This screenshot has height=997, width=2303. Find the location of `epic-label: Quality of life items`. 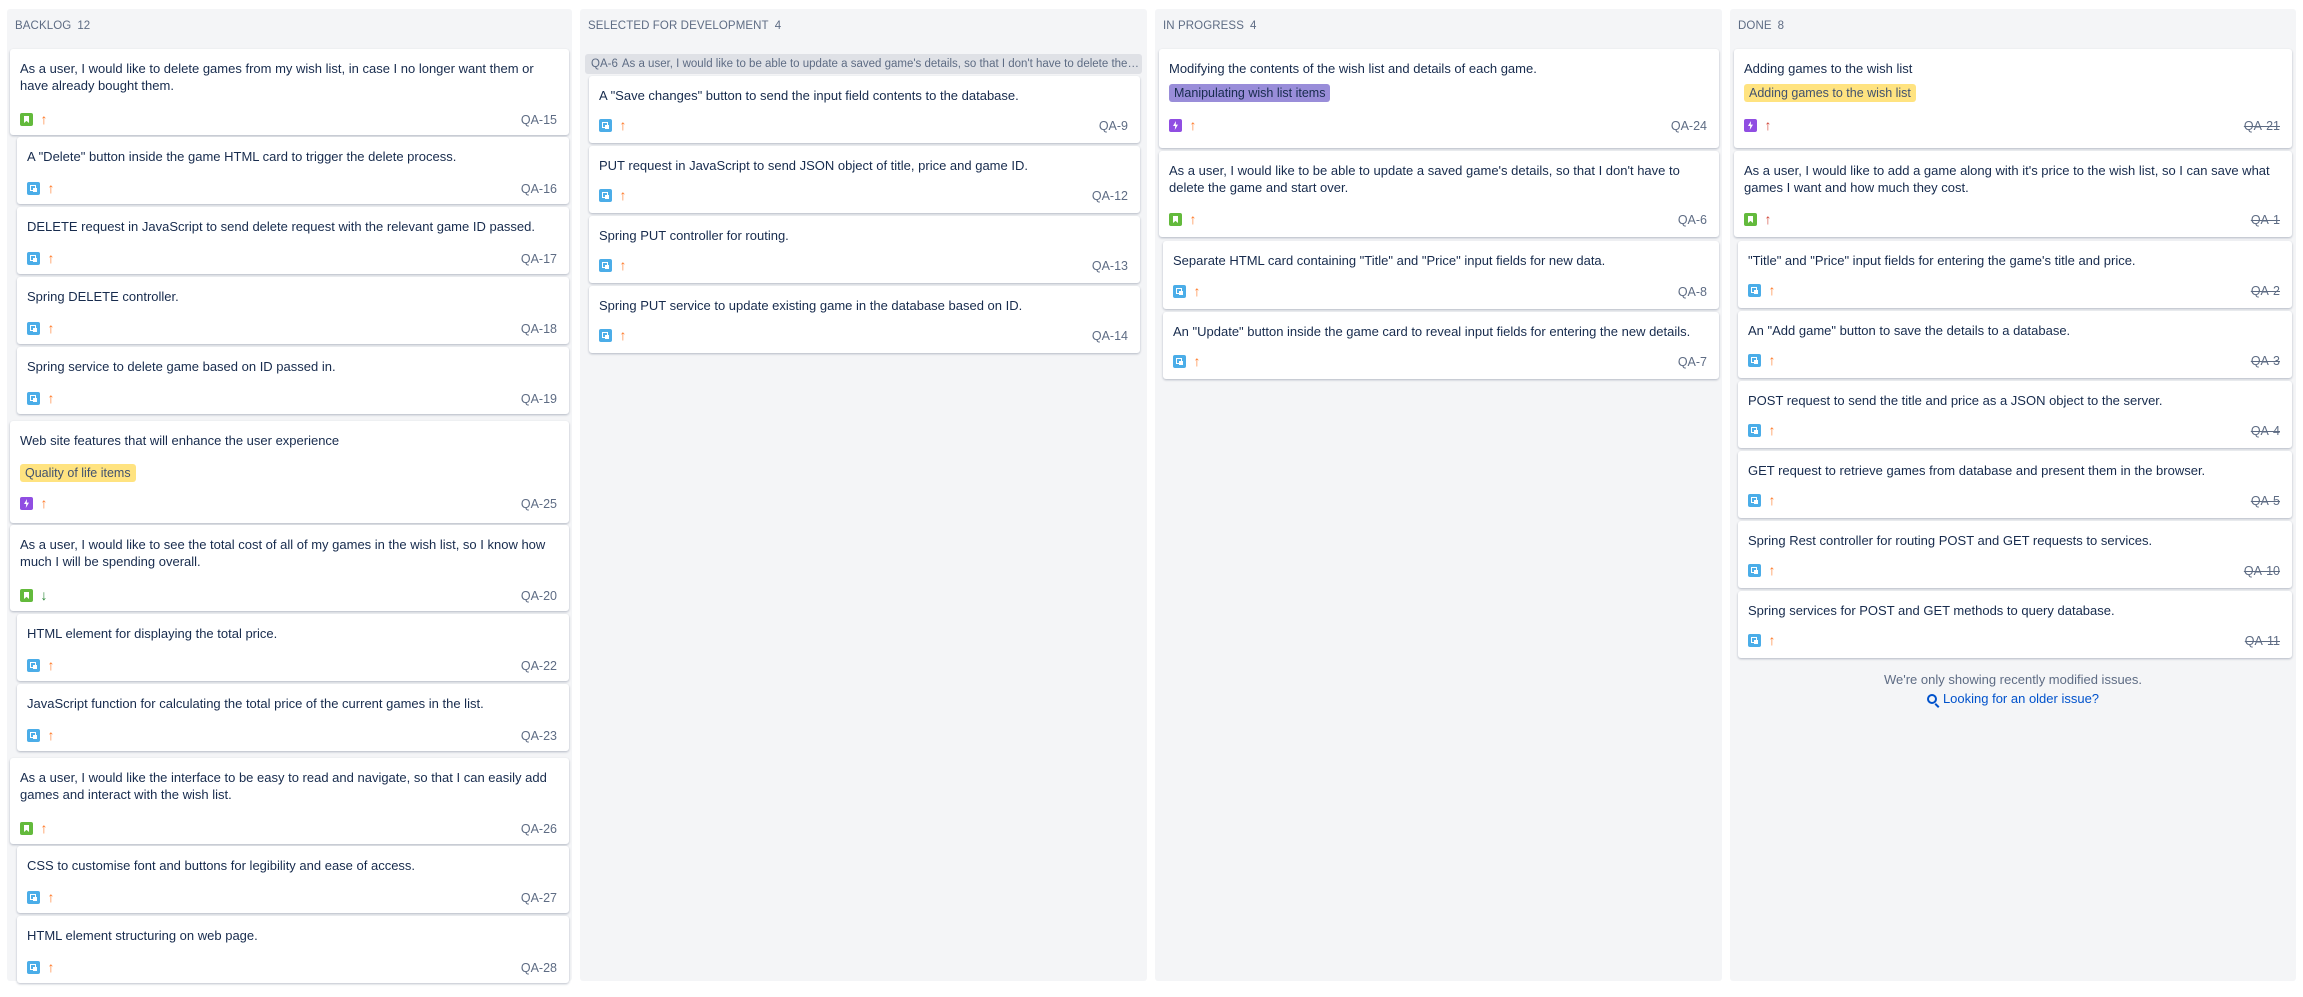

epic-label: Quality of life items is located at coordinates (78, 473).